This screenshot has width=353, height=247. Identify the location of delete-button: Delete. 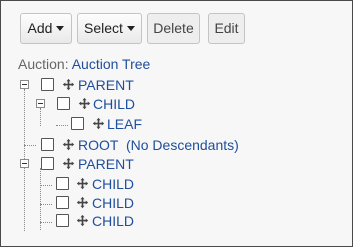
(173, 28).